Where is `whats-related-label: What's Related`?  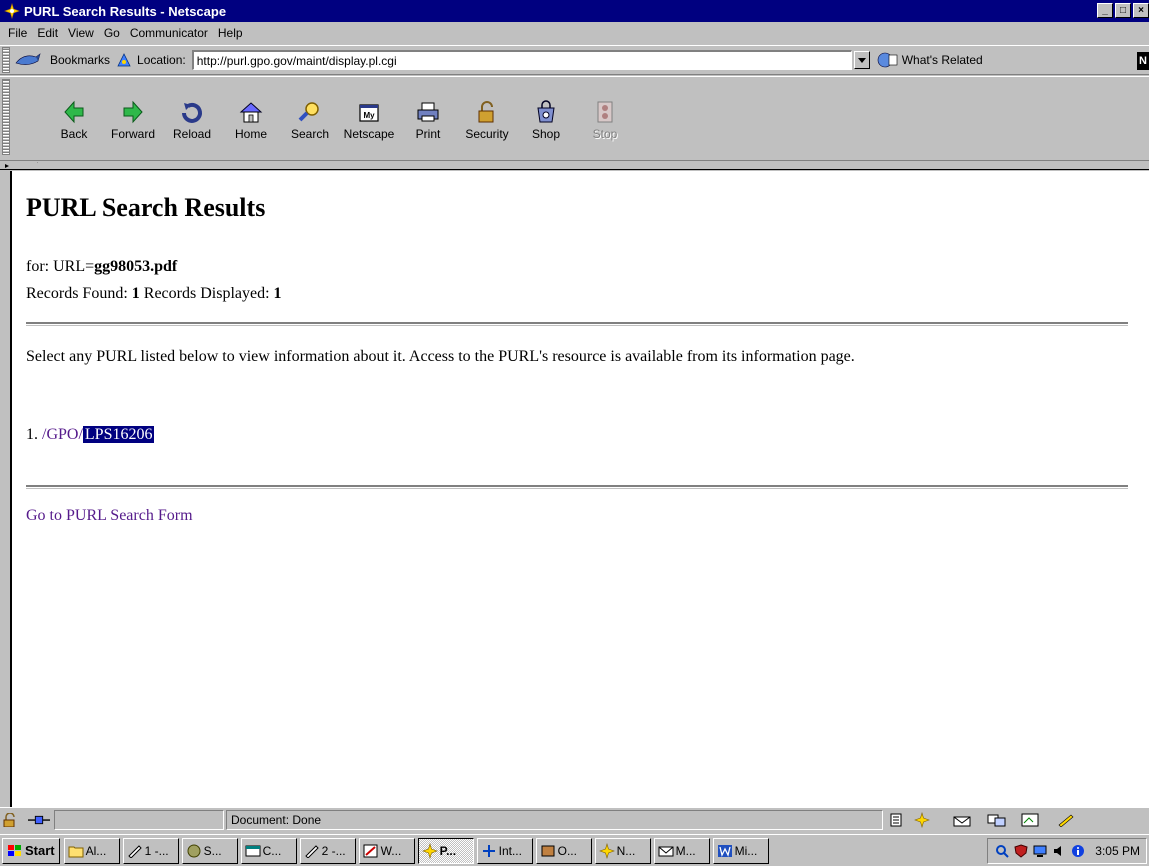 whats-related-label: What's Related is located at coordinates (942, 60).